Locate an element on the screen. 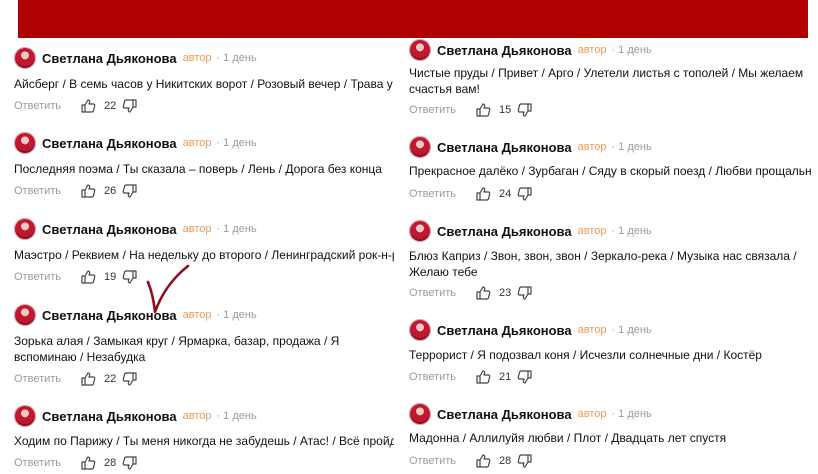  comment-actions: Ответить 19 is located at coordinates (76, 277).